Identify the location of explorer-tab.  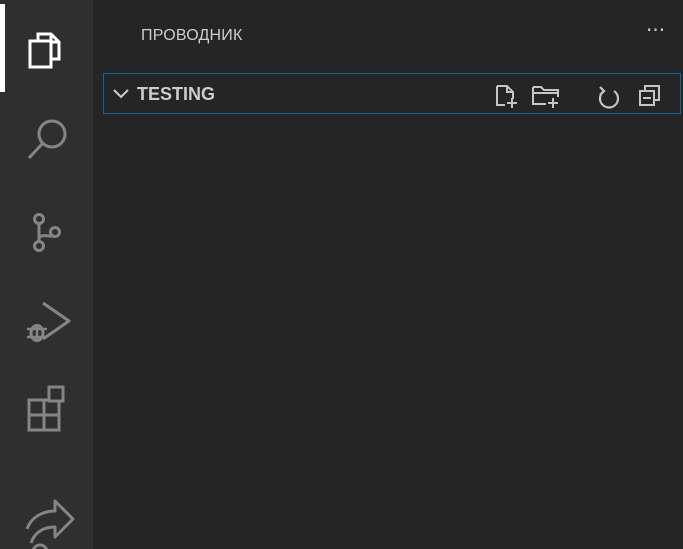
(46, 48).